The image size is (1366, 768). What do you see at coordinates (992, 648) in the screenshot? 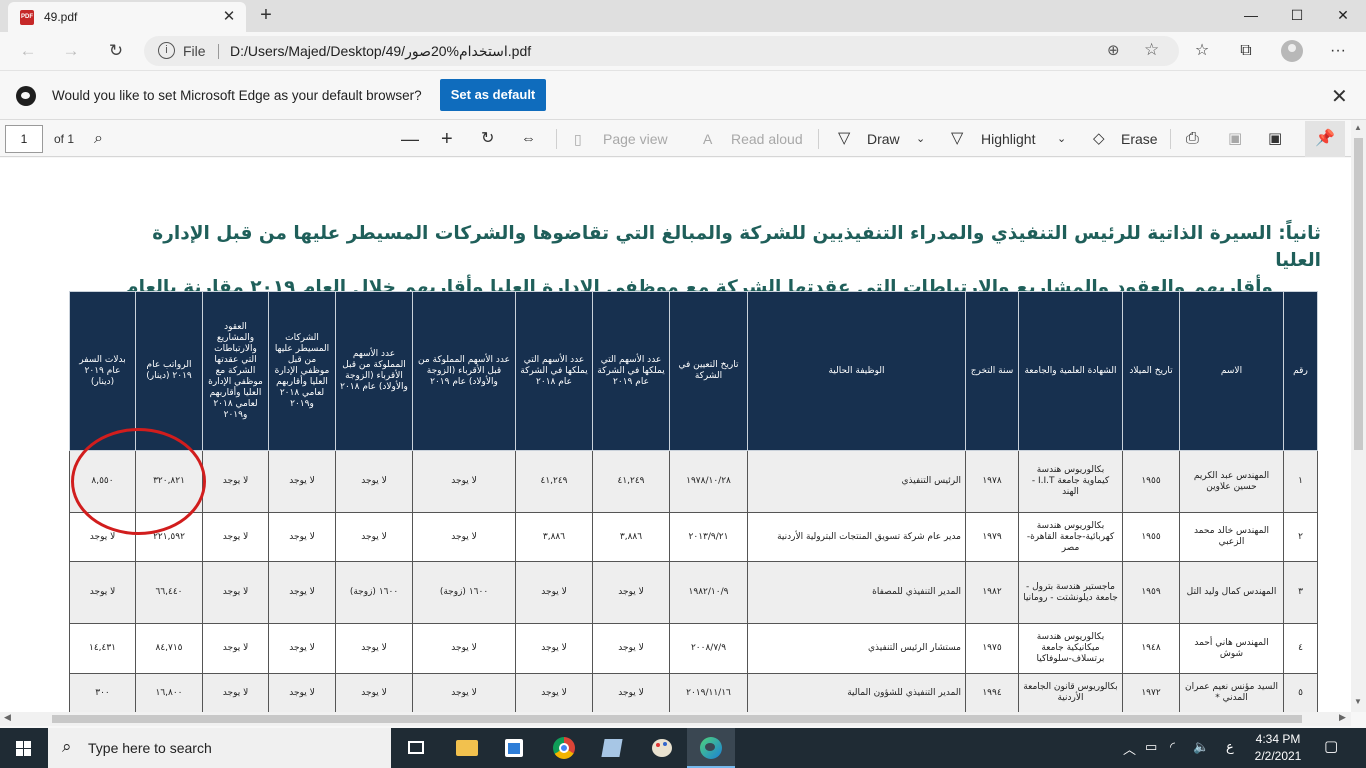
I see `table-cell: ١٩٧٥` at bounding box center [992, 648].